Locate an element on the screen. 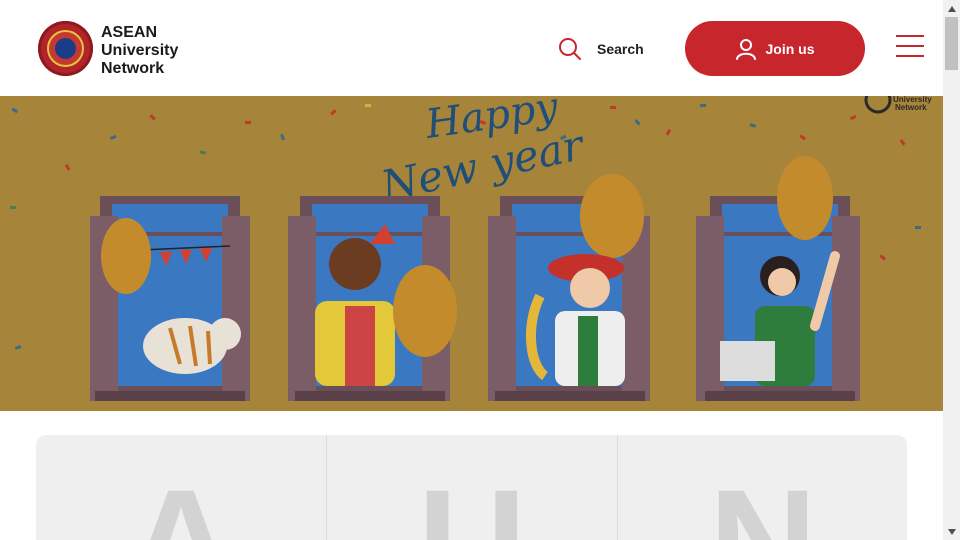 This screenshot has width=960, height=540. card-n: N is located at coordinates (762, 487).